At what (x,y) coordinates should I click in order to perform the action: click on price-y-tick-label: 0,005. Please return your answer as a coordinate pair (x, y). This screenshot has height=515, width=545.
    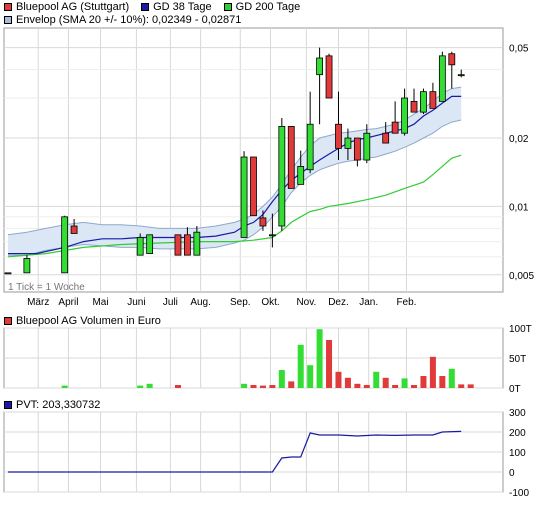
    Looking at the image, I should click on (521, 276).